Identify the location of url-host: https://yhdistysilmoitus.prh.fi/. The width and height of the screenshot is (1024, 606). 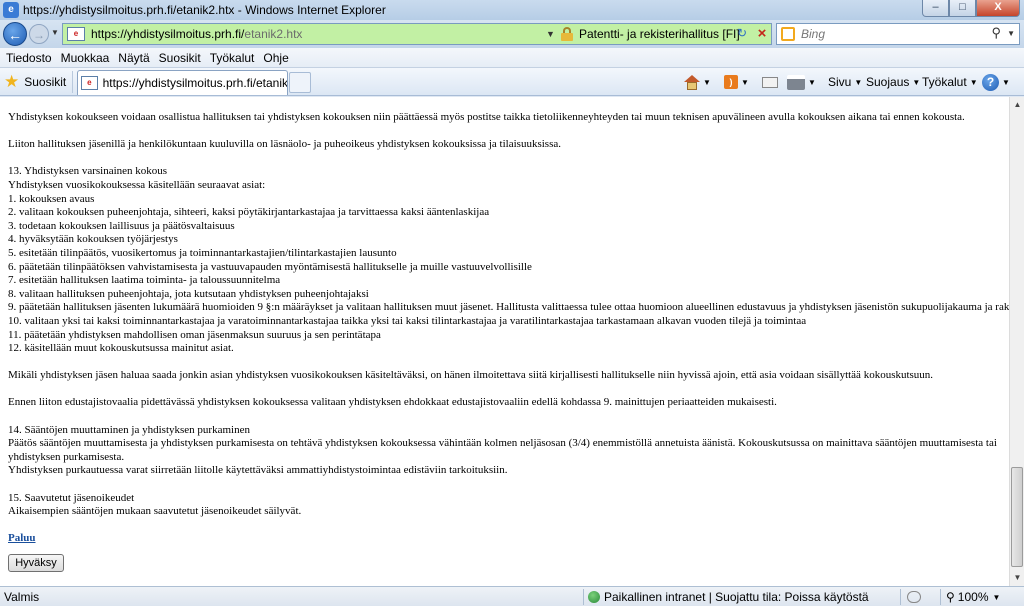
(168, 34).